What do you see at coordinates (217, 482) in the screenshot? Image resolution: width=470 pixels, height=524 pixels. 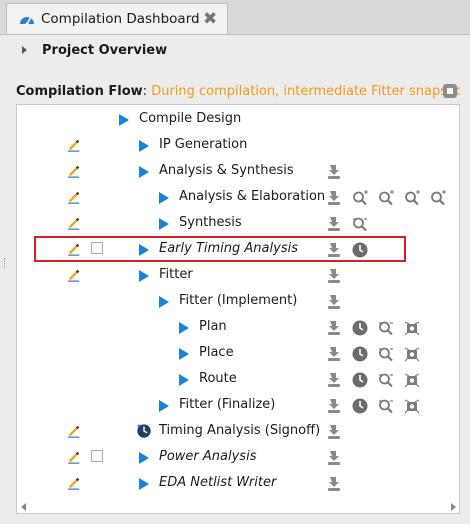 I see `flow-task-label: EDA Netlist Writer` at bounding box center [217, 482].